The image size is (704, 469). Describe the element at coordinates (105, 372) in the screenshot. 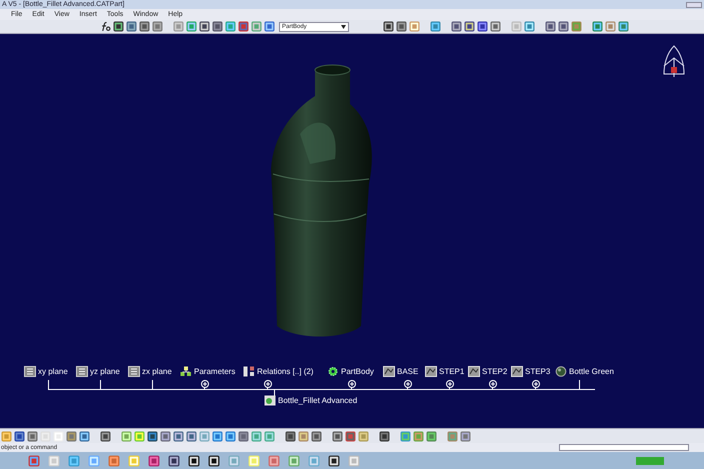

I see `tree-node-label: yz plane` at that location.